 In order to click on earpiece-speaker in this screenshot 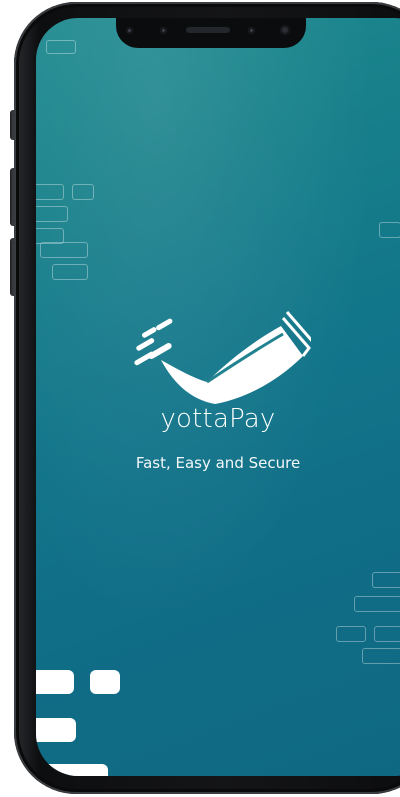, I will do `click(208, 30)`.